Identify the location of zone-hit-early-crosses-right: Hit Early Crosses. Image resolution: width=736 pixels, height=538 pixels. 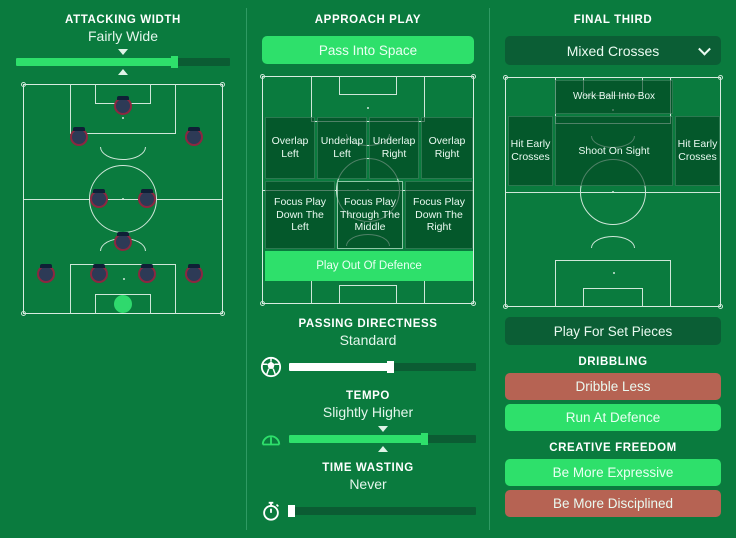
(697, 151).